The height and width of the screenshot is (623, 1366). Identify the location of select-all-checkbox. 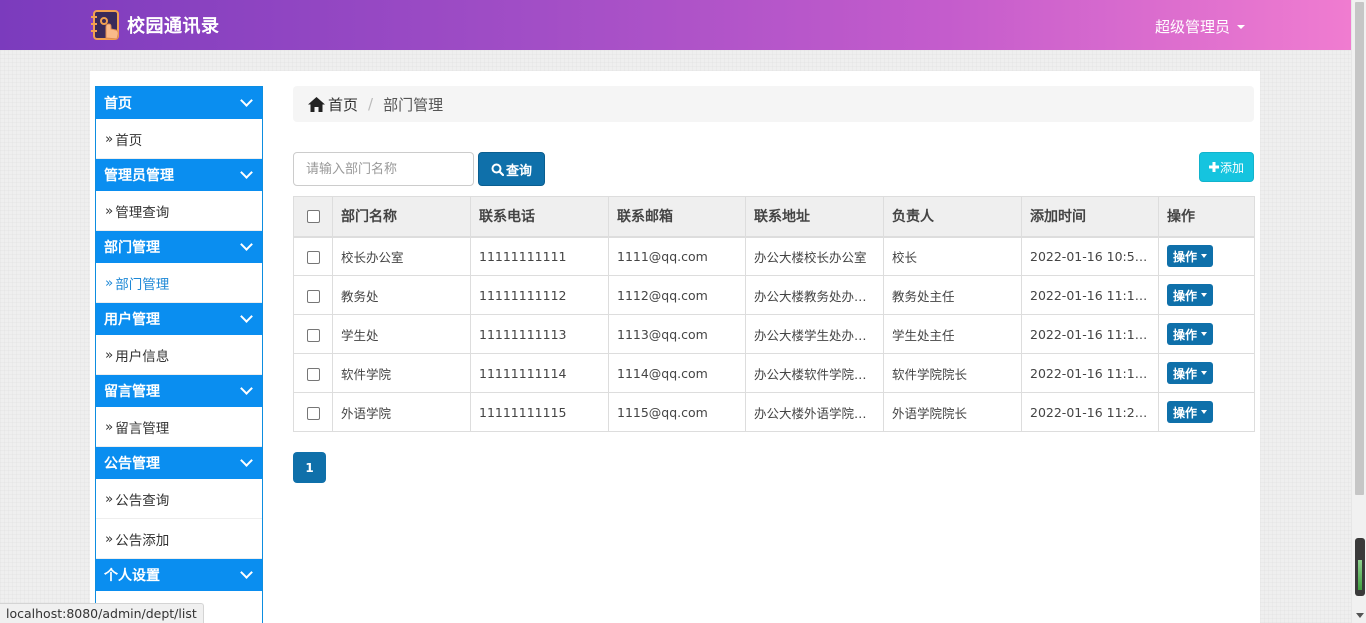
(313, 216).